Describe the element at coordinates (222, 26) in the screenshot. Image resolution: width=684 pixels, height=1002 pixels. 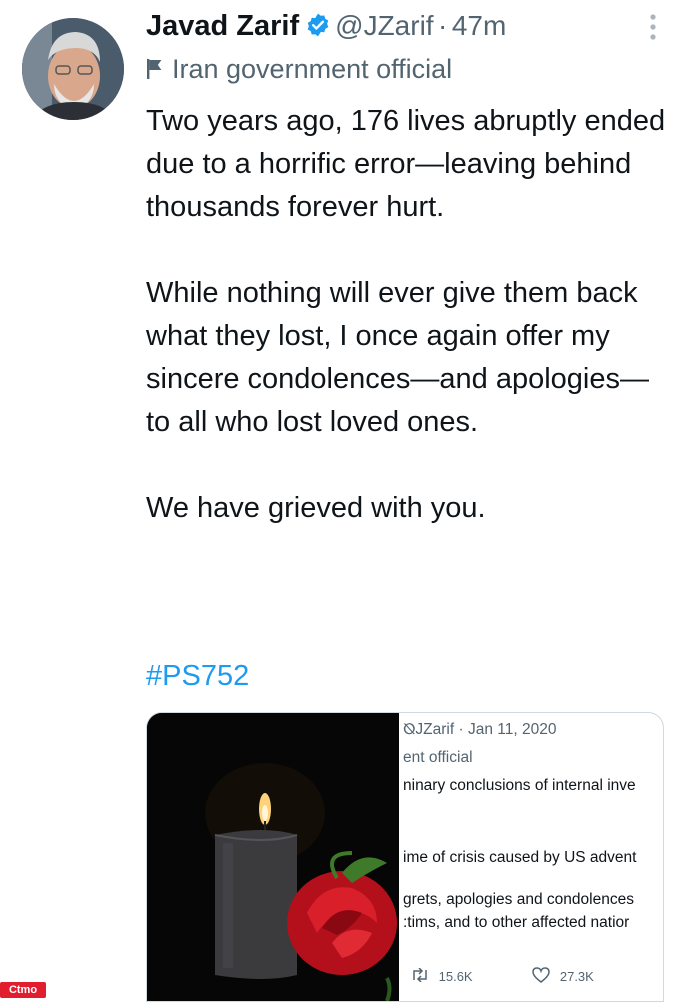
I see `author-name: Javad Zarif` at that location.